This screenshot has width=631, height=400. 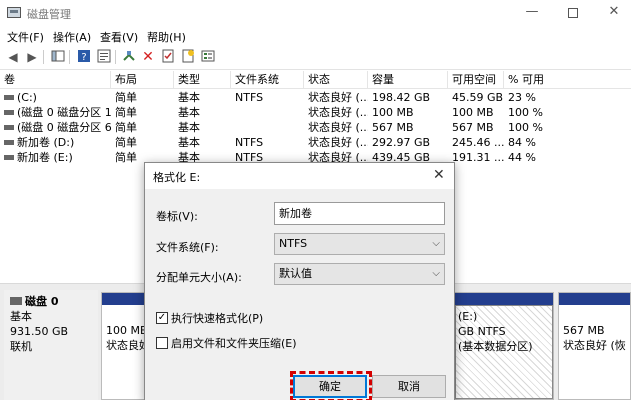 I want to click on cell-free-space: 100 MB, so click(x=473, y=112).